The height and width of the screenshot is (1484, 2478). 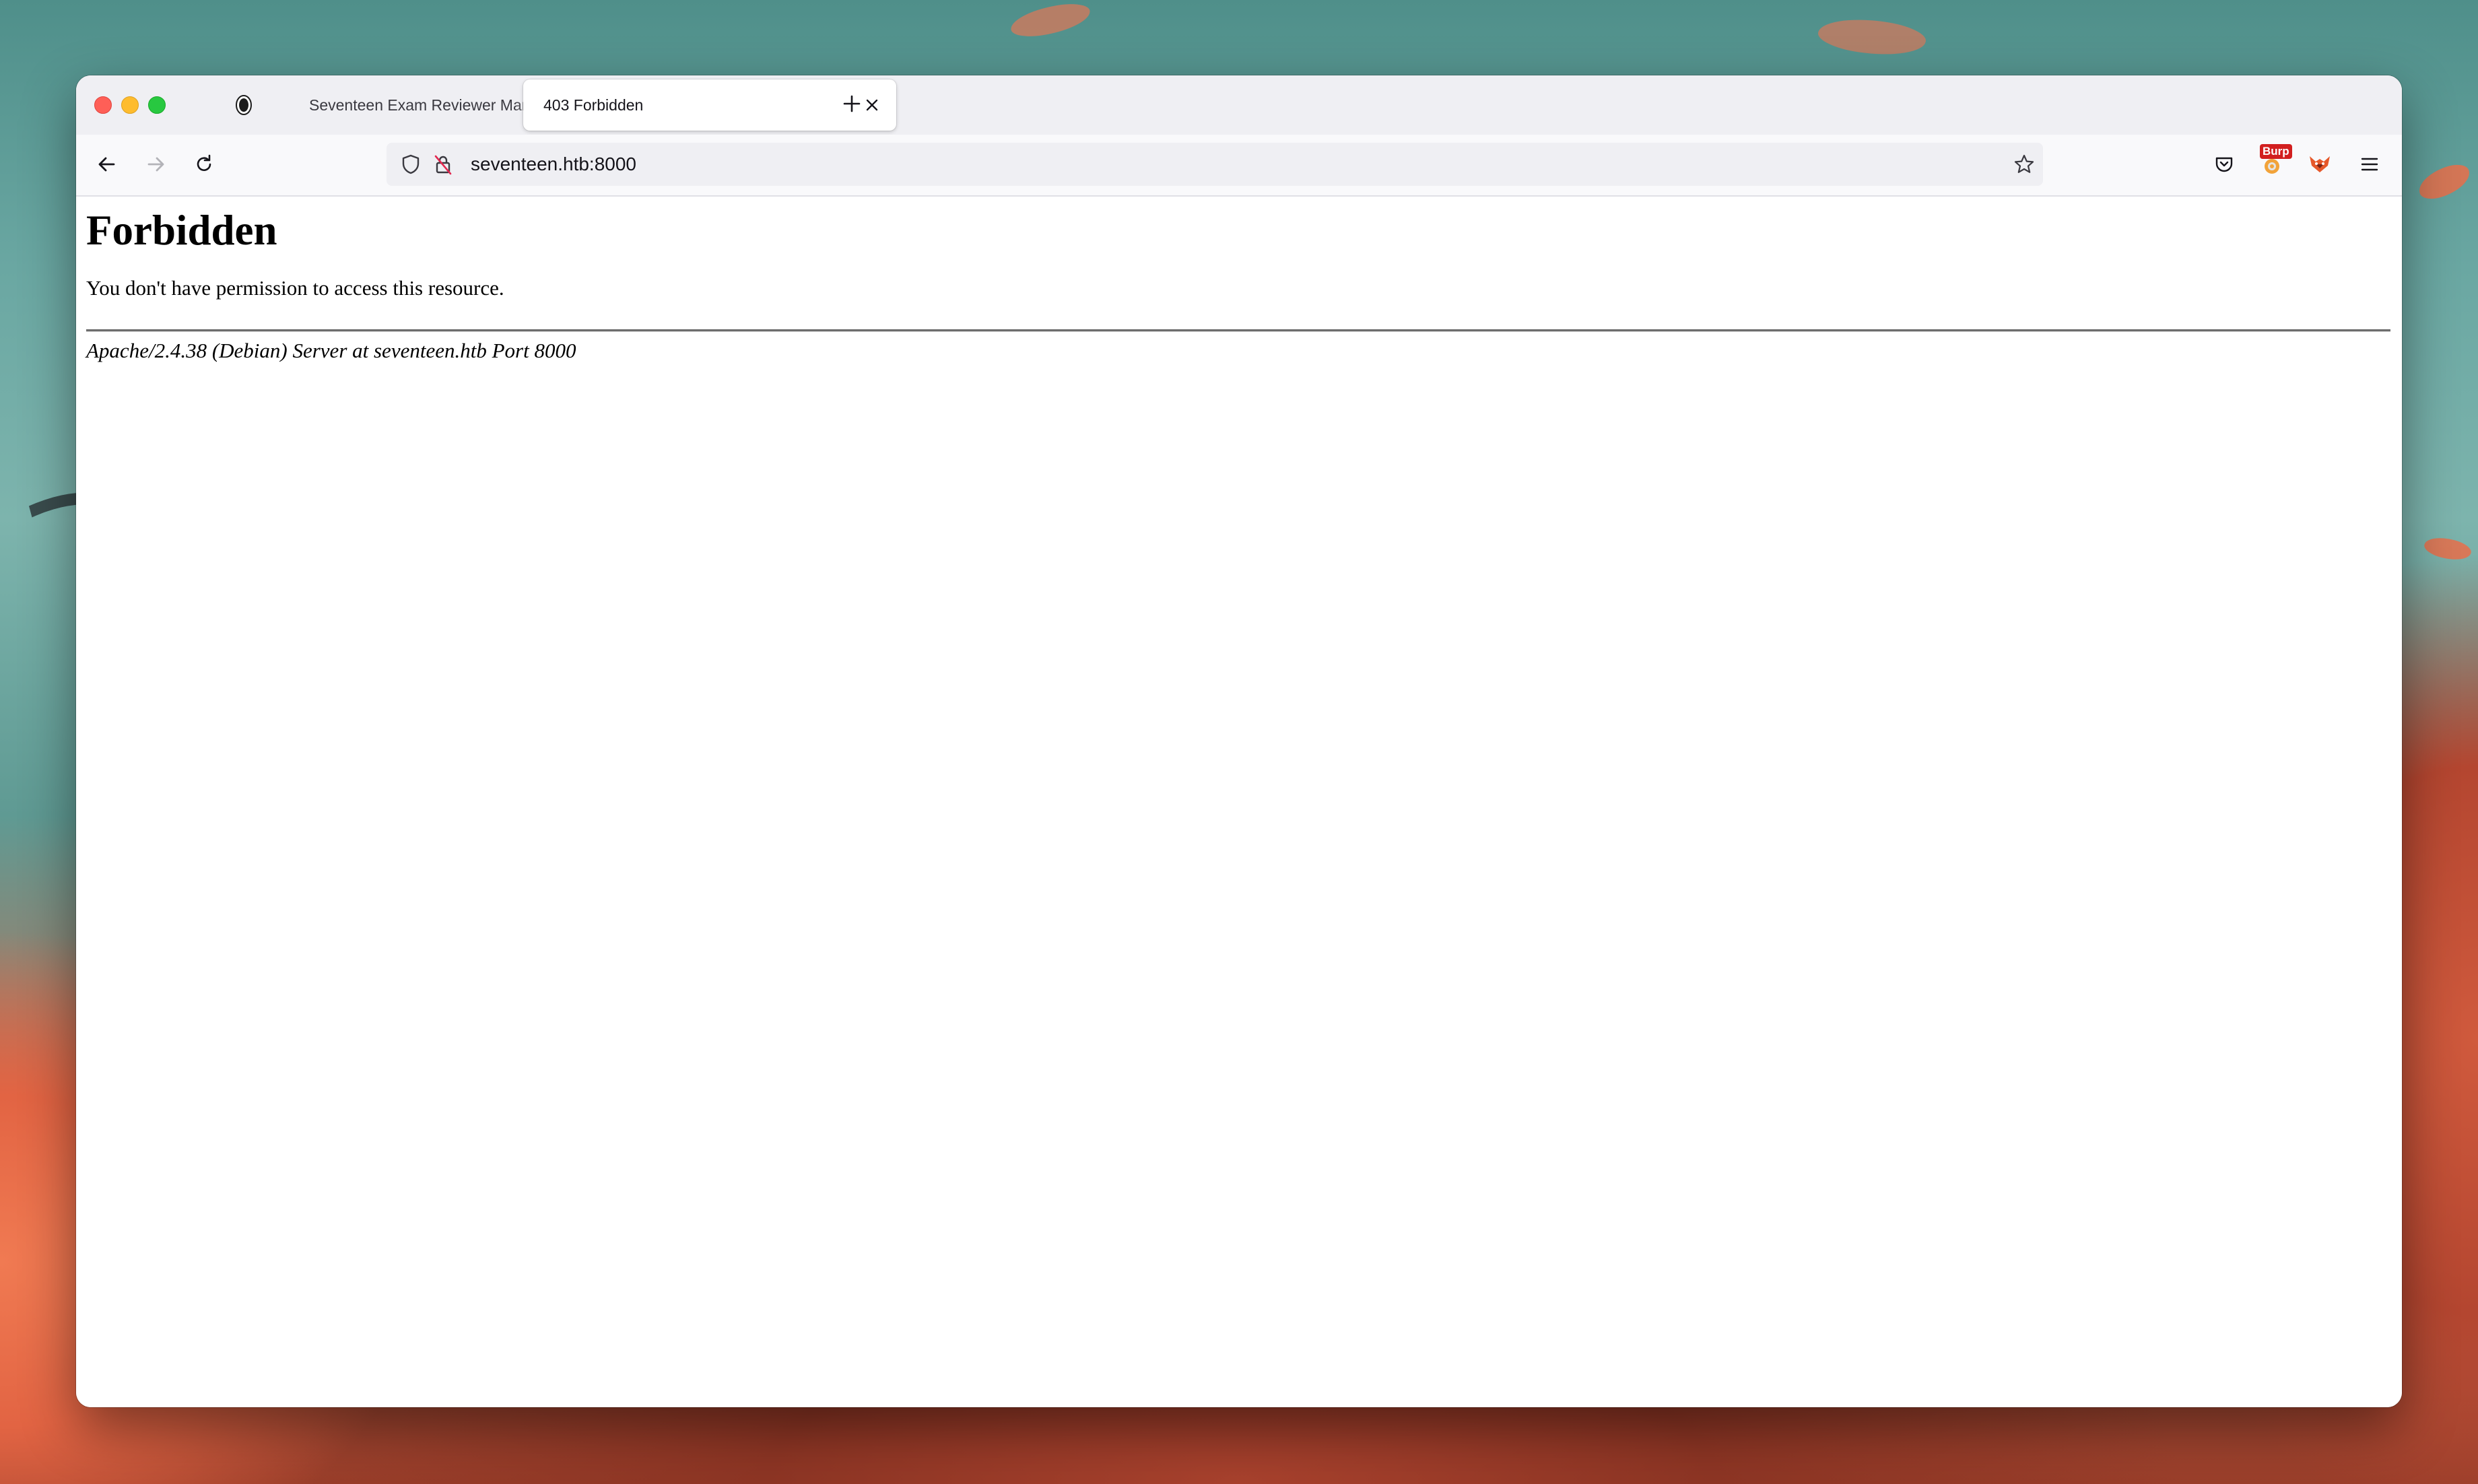 I want to click on divider, so click(x=1238, y=330).